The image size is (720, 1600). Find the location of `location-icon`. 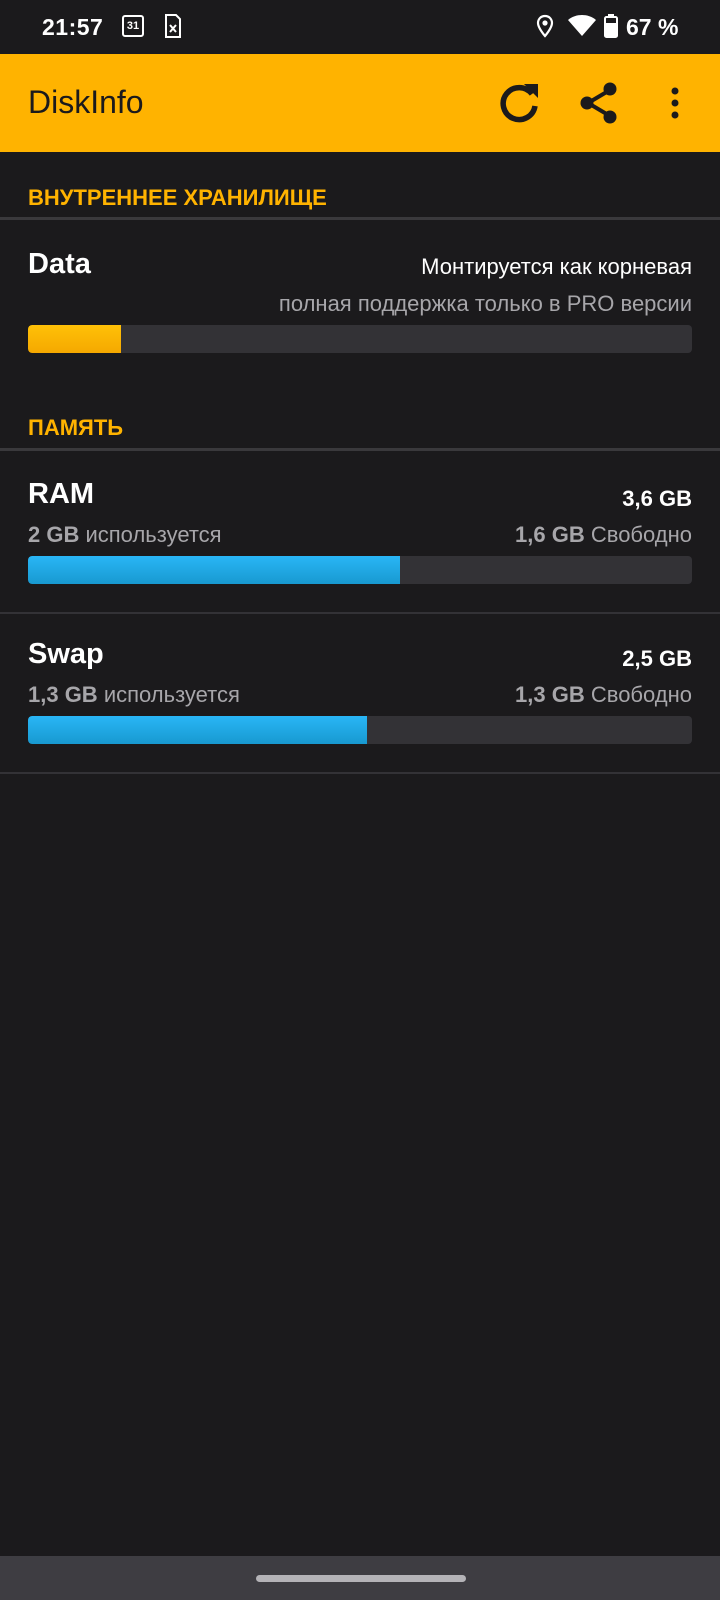

location-icon is located at coordinates (545, 26).